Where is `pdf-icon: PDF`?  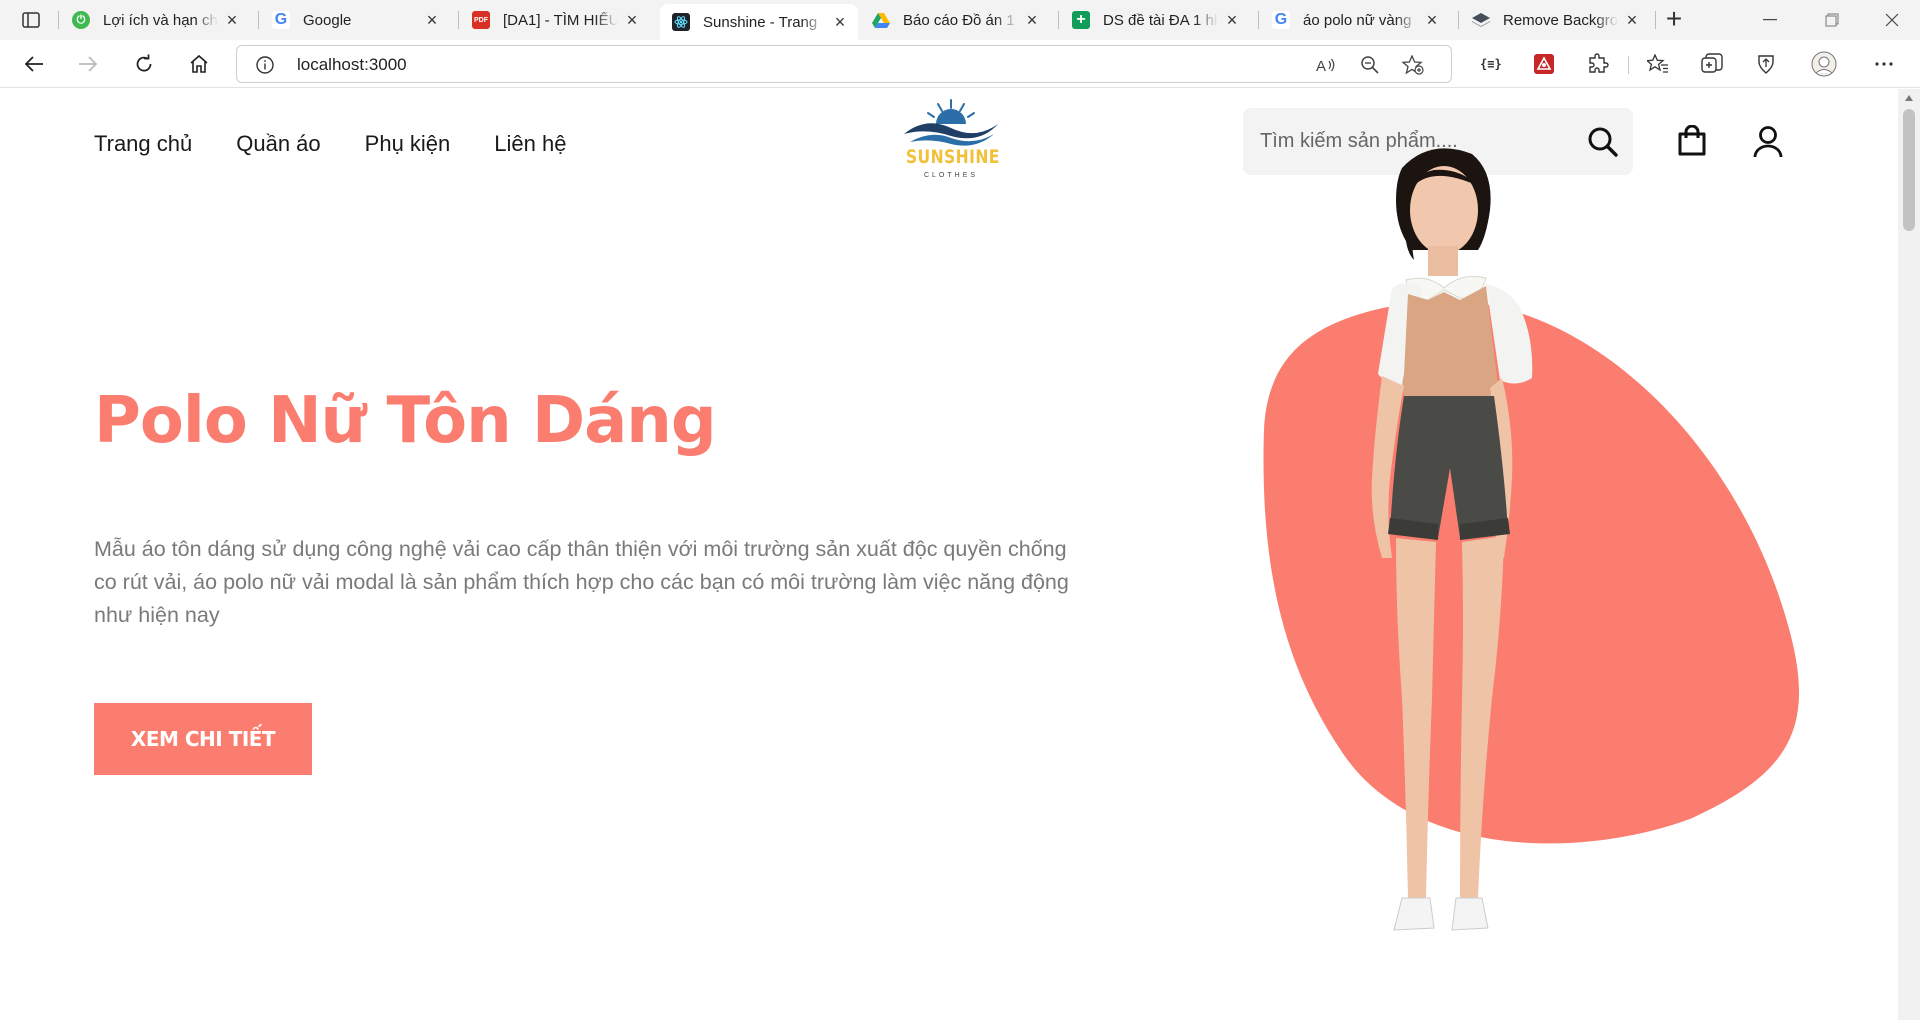 pdf-icon: PDF is located at coordinates (481, 20).